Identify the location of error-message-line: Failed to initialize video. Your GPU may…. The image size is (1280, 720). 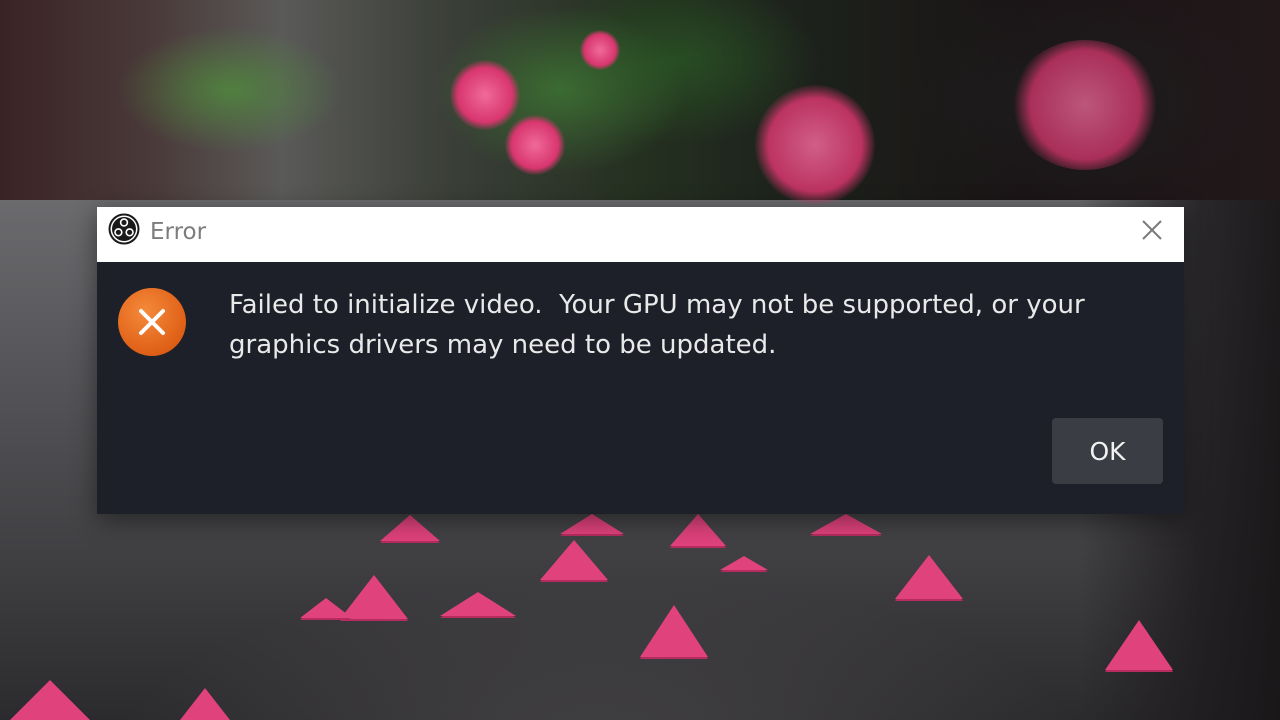
(657, 305).